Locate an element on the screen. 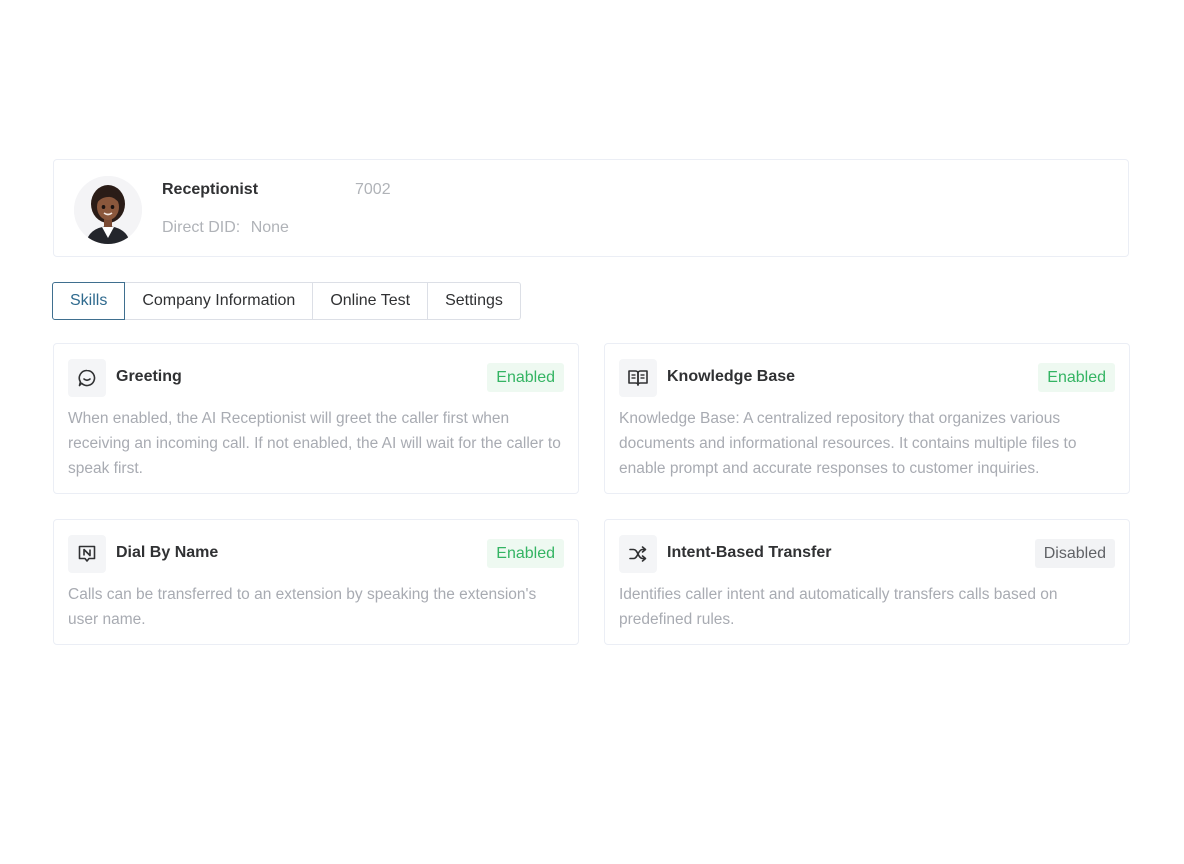 The height and width of the screenshot is (864, 1184). direct-did-label: Direct DID: is located at coordinates (201, 227).